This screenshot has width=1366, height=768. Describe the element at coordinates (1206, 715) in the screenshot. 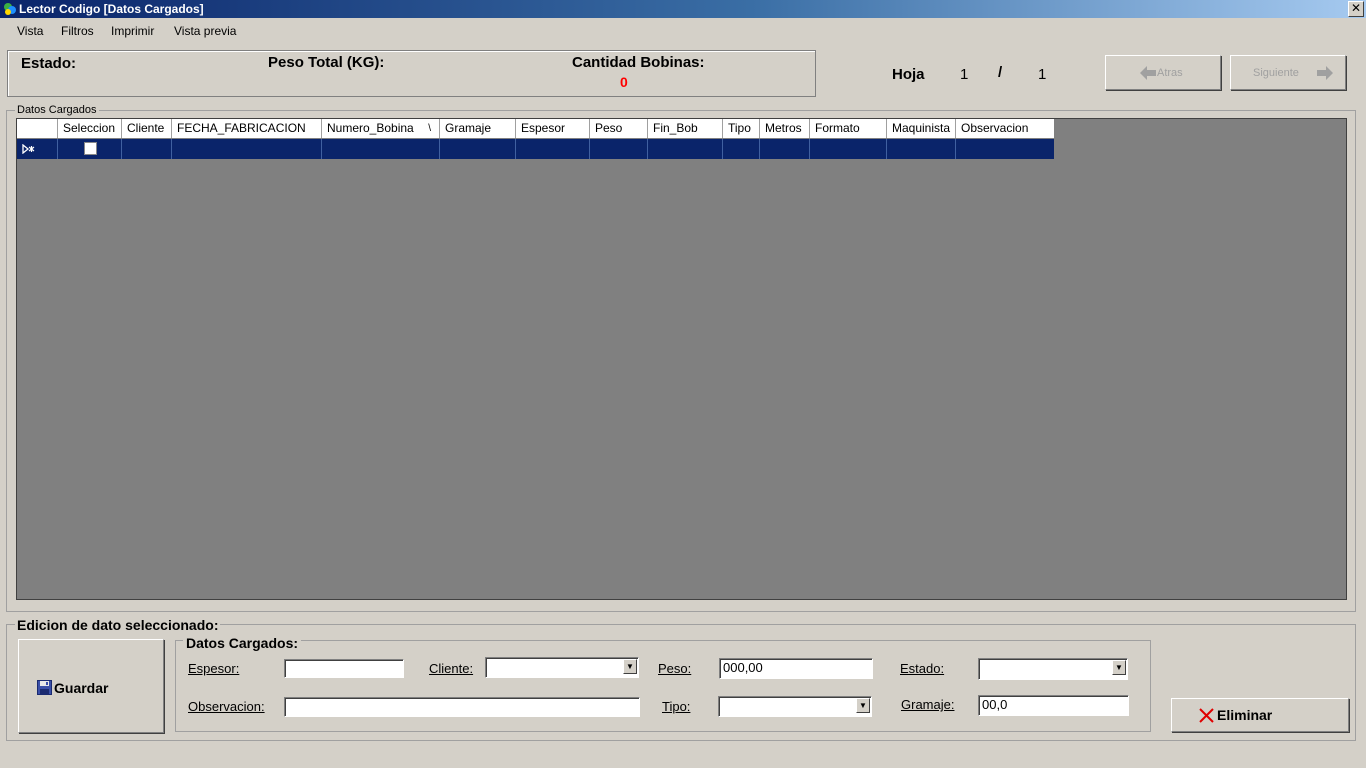

I see `delete-x-icon` at that location.